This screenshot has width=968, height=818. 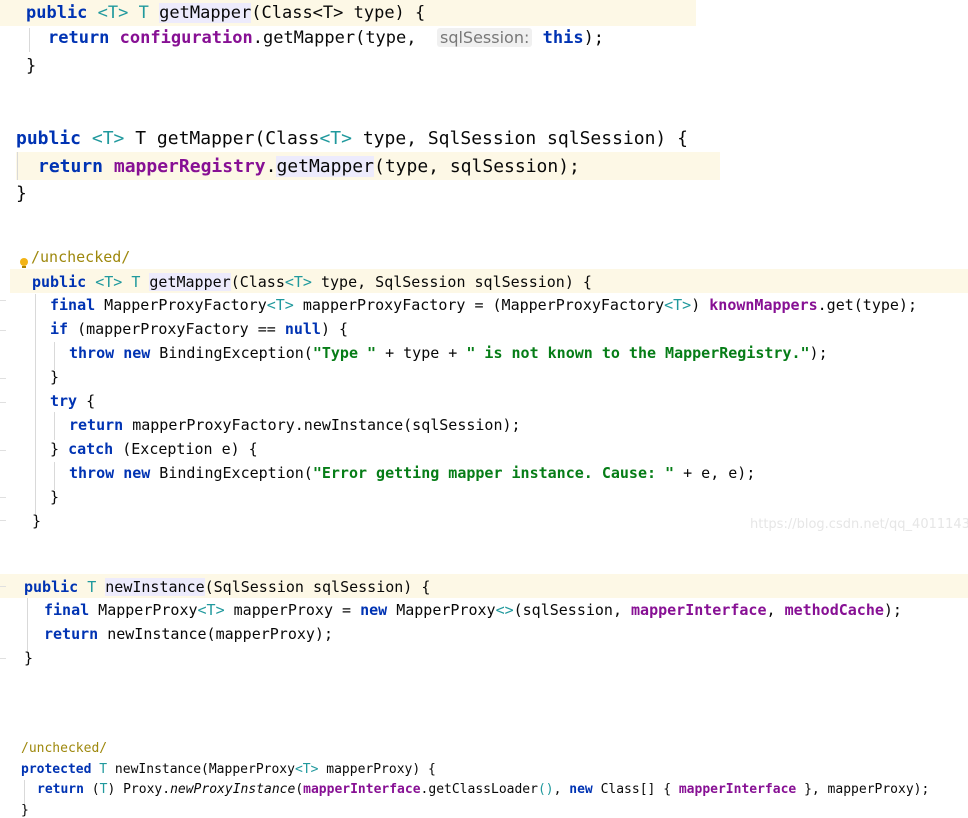 I want to click on code-text: {, so click(x=86, y=401).